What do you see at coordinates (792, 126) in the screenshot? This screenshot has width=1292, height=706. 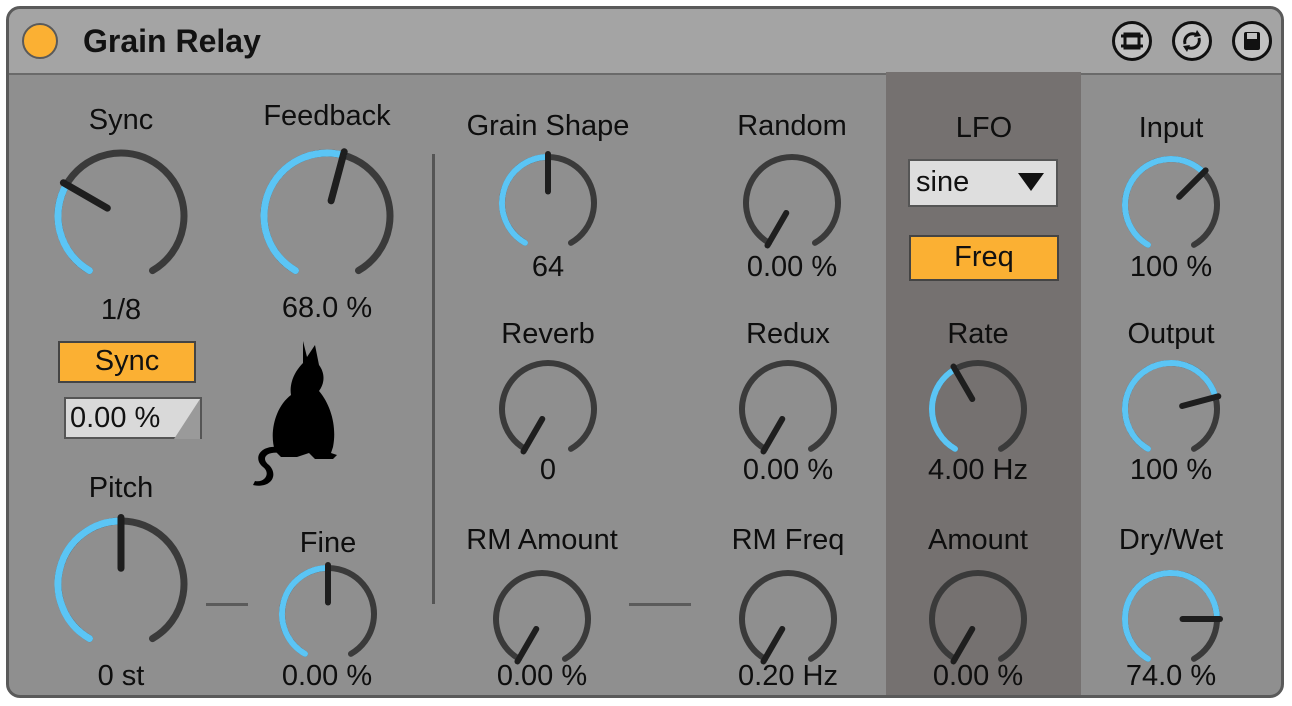 I see `random-knob-label: Random` at bounding box center [792, 126].